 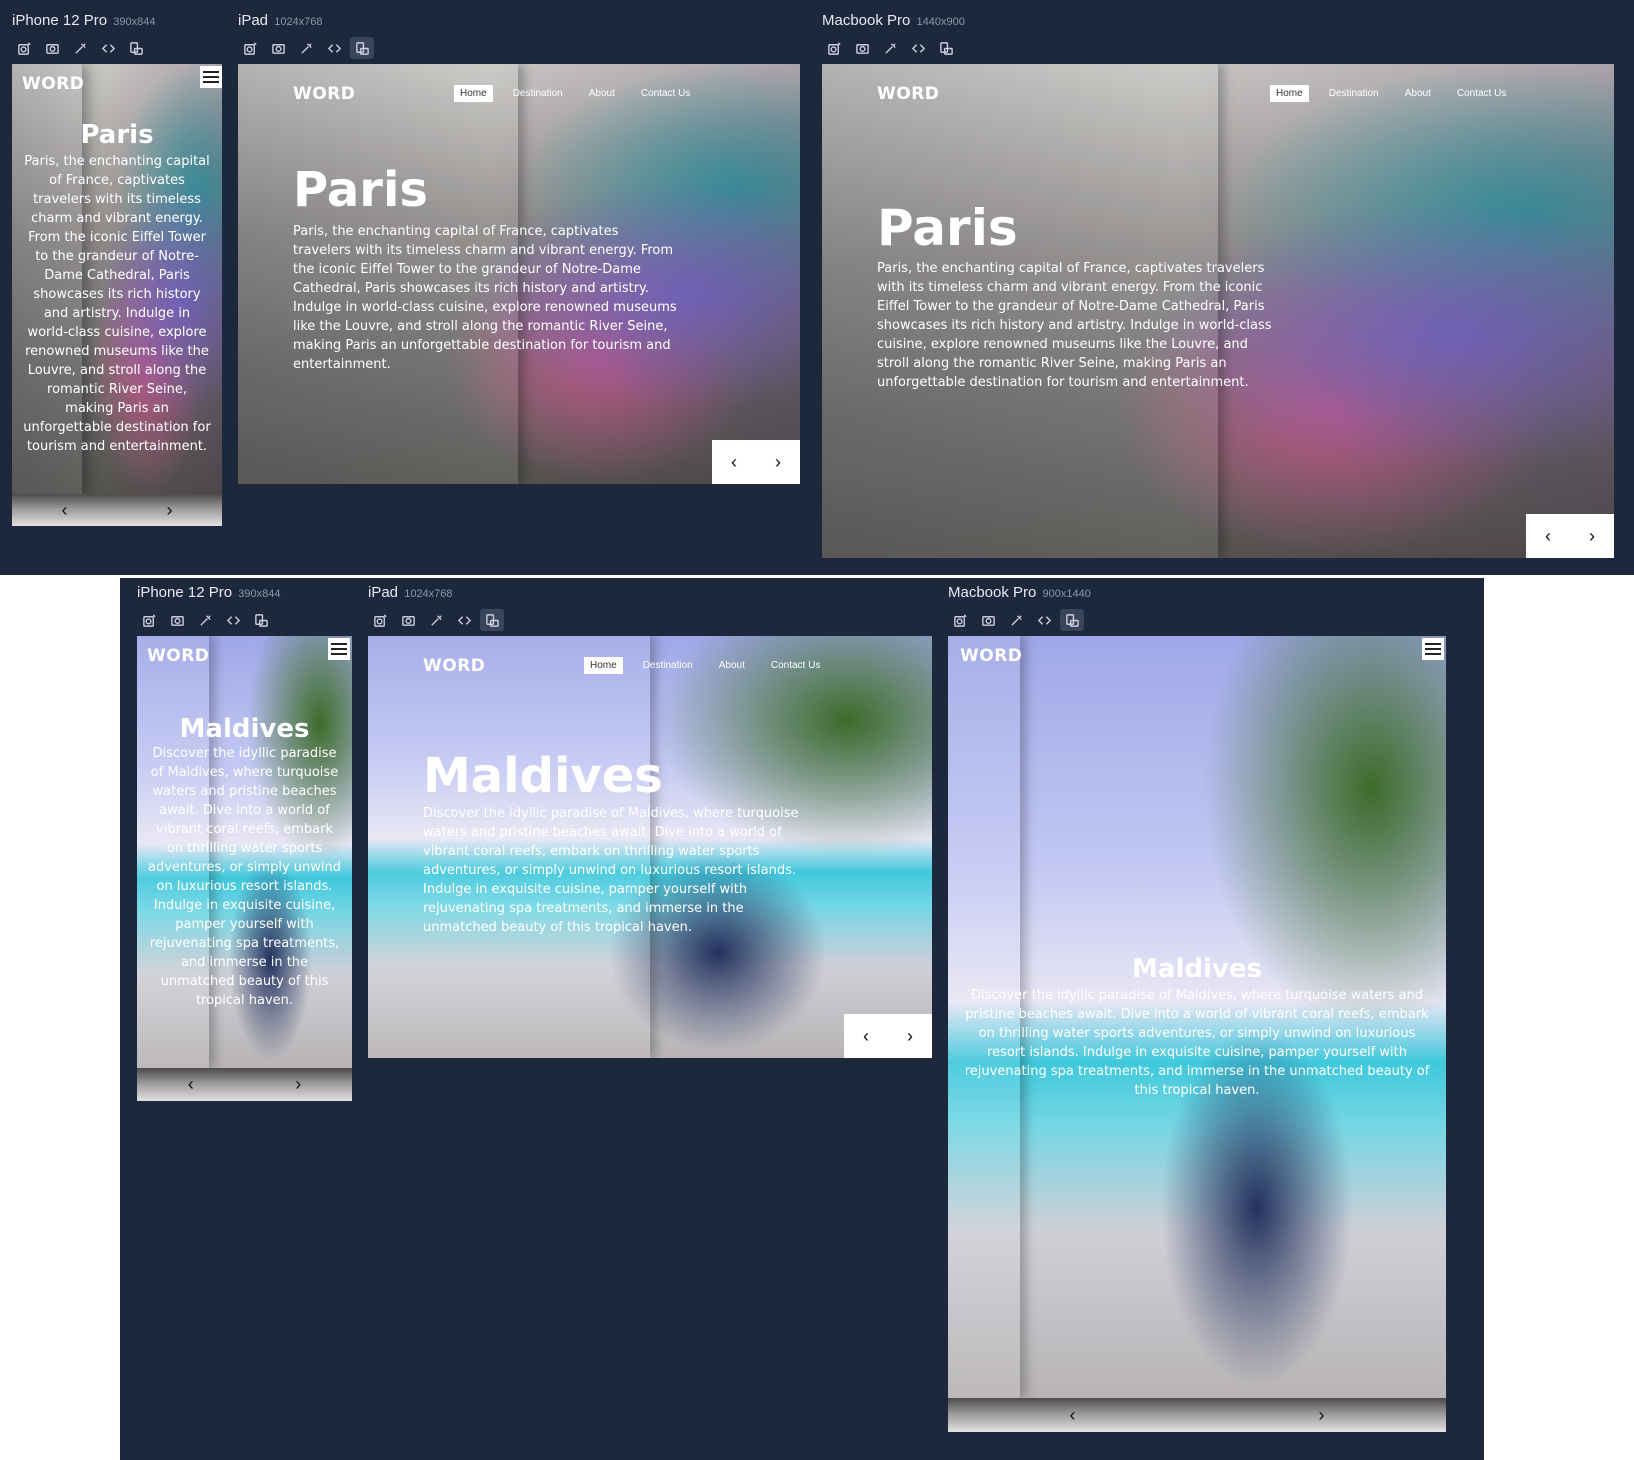 What do you see at coordinates (83, 20) in the screenshot?
I see `device-label: iPhone 12 Pro 390x844` at bounding box center [83, 20].